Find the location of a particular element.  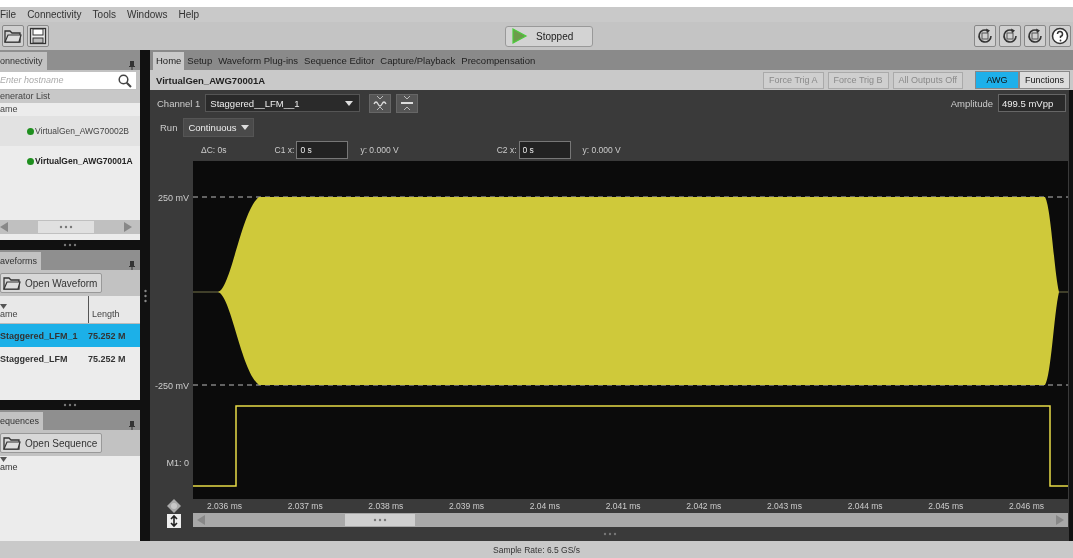

channel-label: Channel 1 is located at coordinates (179, 103).